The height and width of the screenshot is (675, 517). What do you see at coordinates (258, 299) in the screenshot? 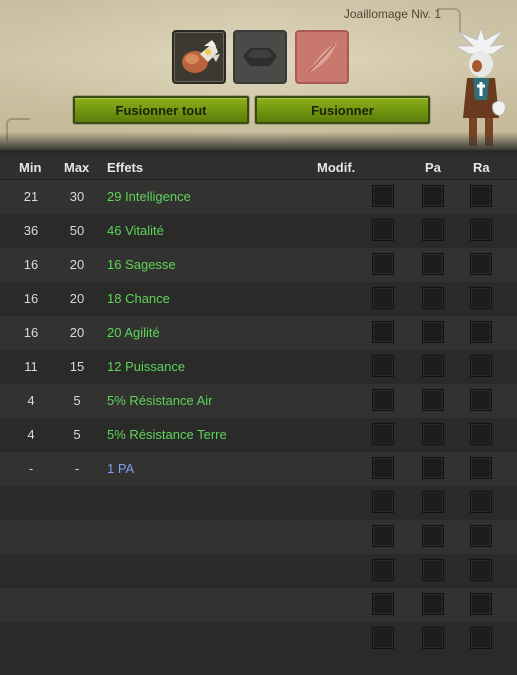
I see `table-row: 16 20 18 Chance` at bounding box center [258, 299].